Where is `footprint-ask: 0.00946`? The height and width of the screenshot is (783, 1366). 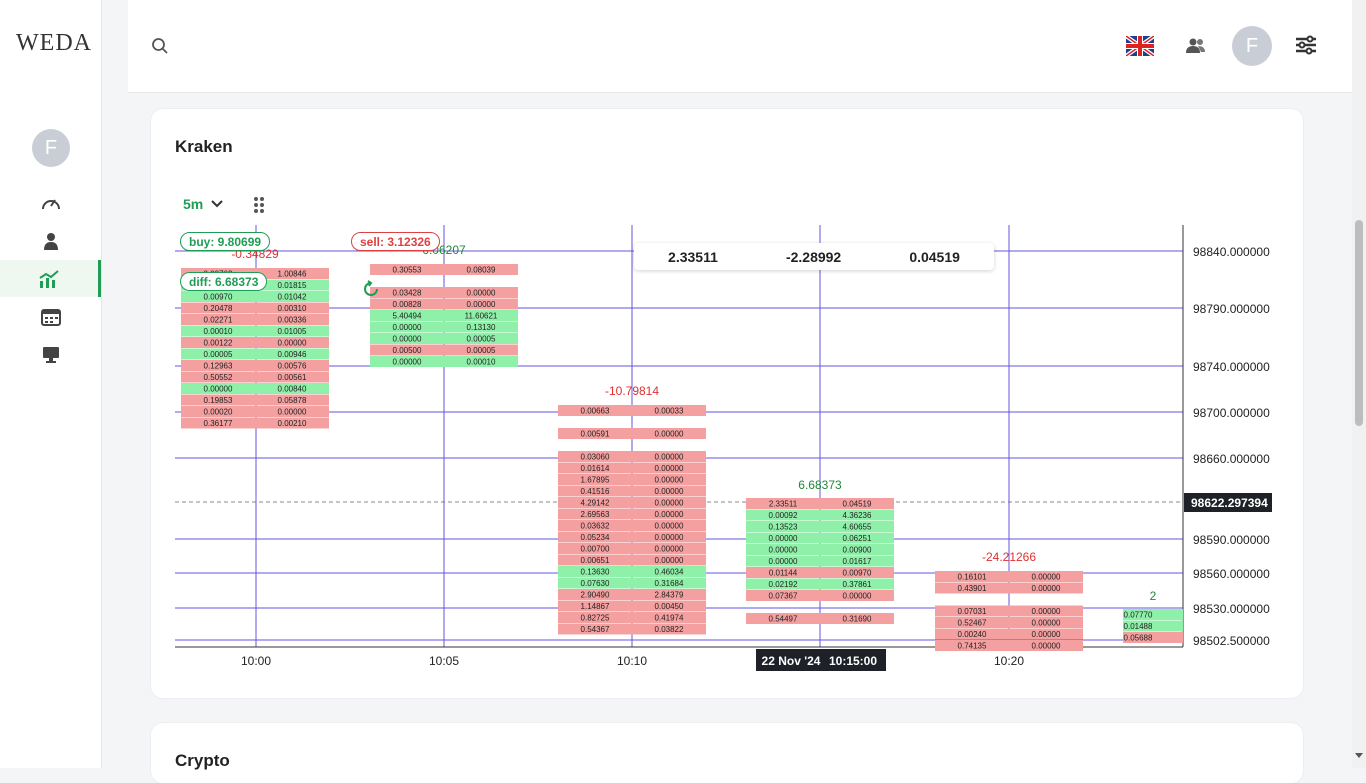 footprint-ask: 0.00946 is located at coordinates (292, 354).